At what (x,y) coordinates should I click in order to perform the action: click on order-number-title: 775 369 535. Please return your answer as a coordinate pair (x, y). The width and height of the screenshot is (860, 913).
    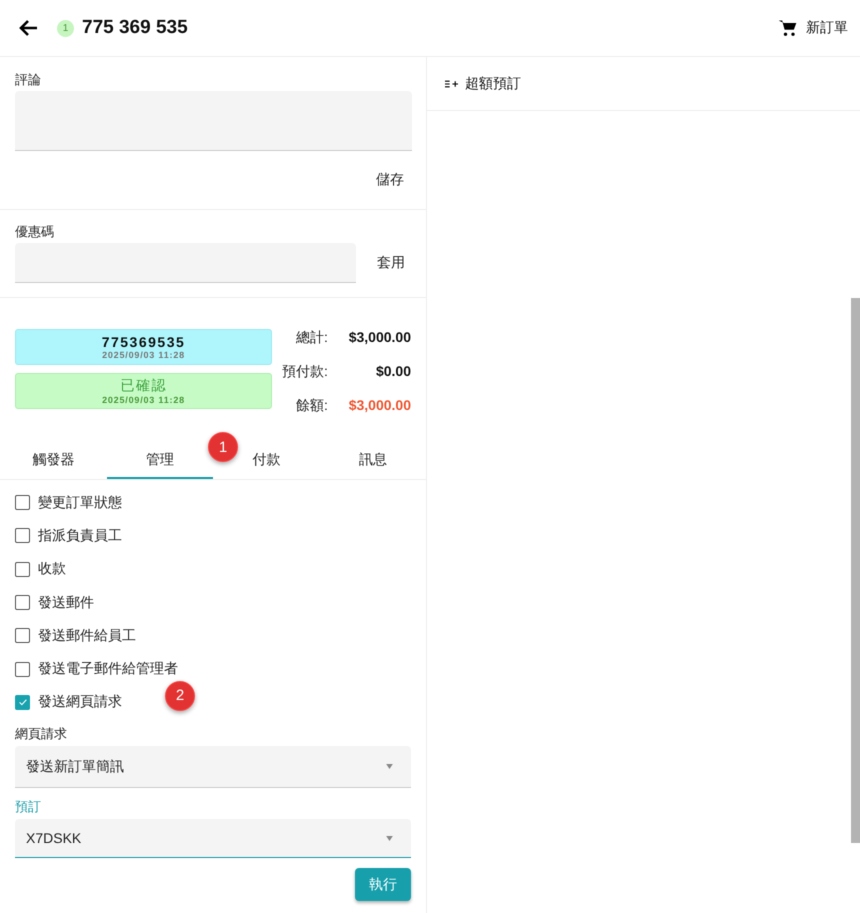
    Looking at the image, I should click on (135, 28).